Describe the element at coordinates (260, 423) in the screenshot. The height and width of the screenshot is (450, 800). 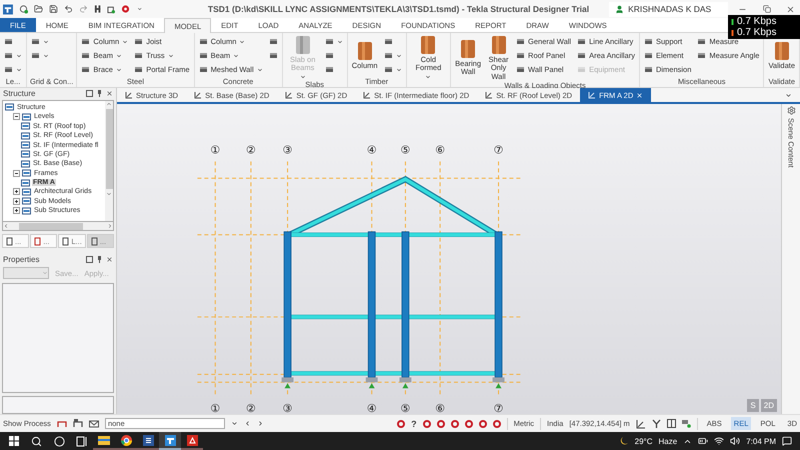
I see `next-icon` at that location.